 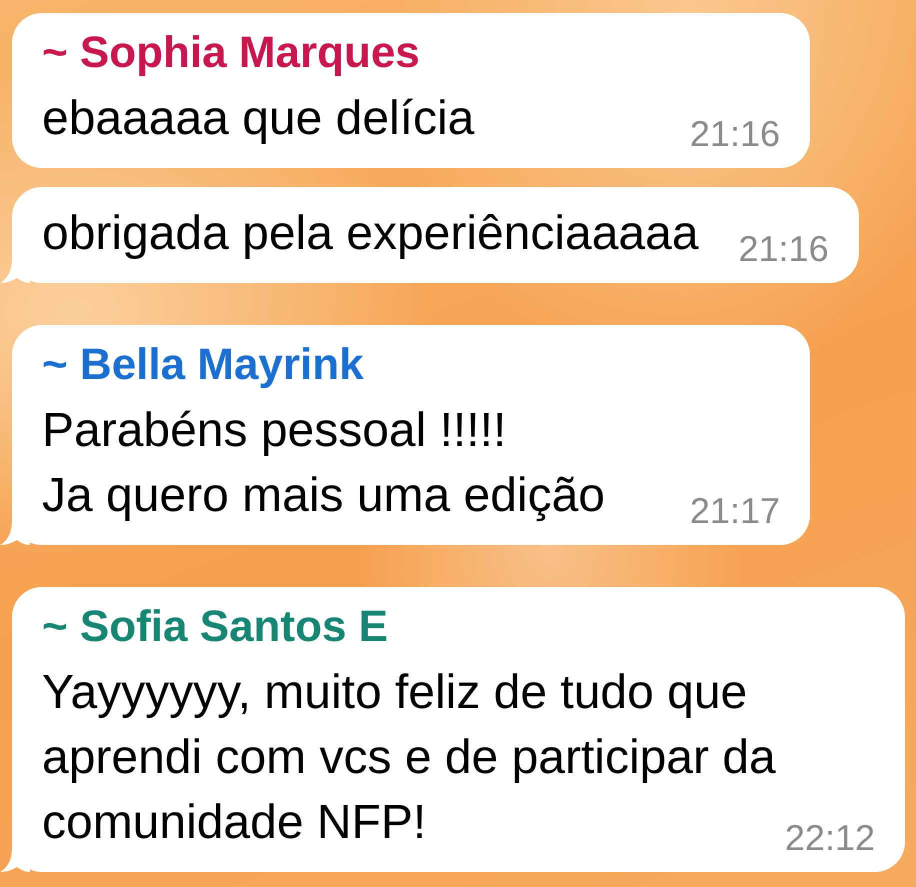 I want to click on sender-name: ~ Sophia Marques, so click(x=231, y=53).